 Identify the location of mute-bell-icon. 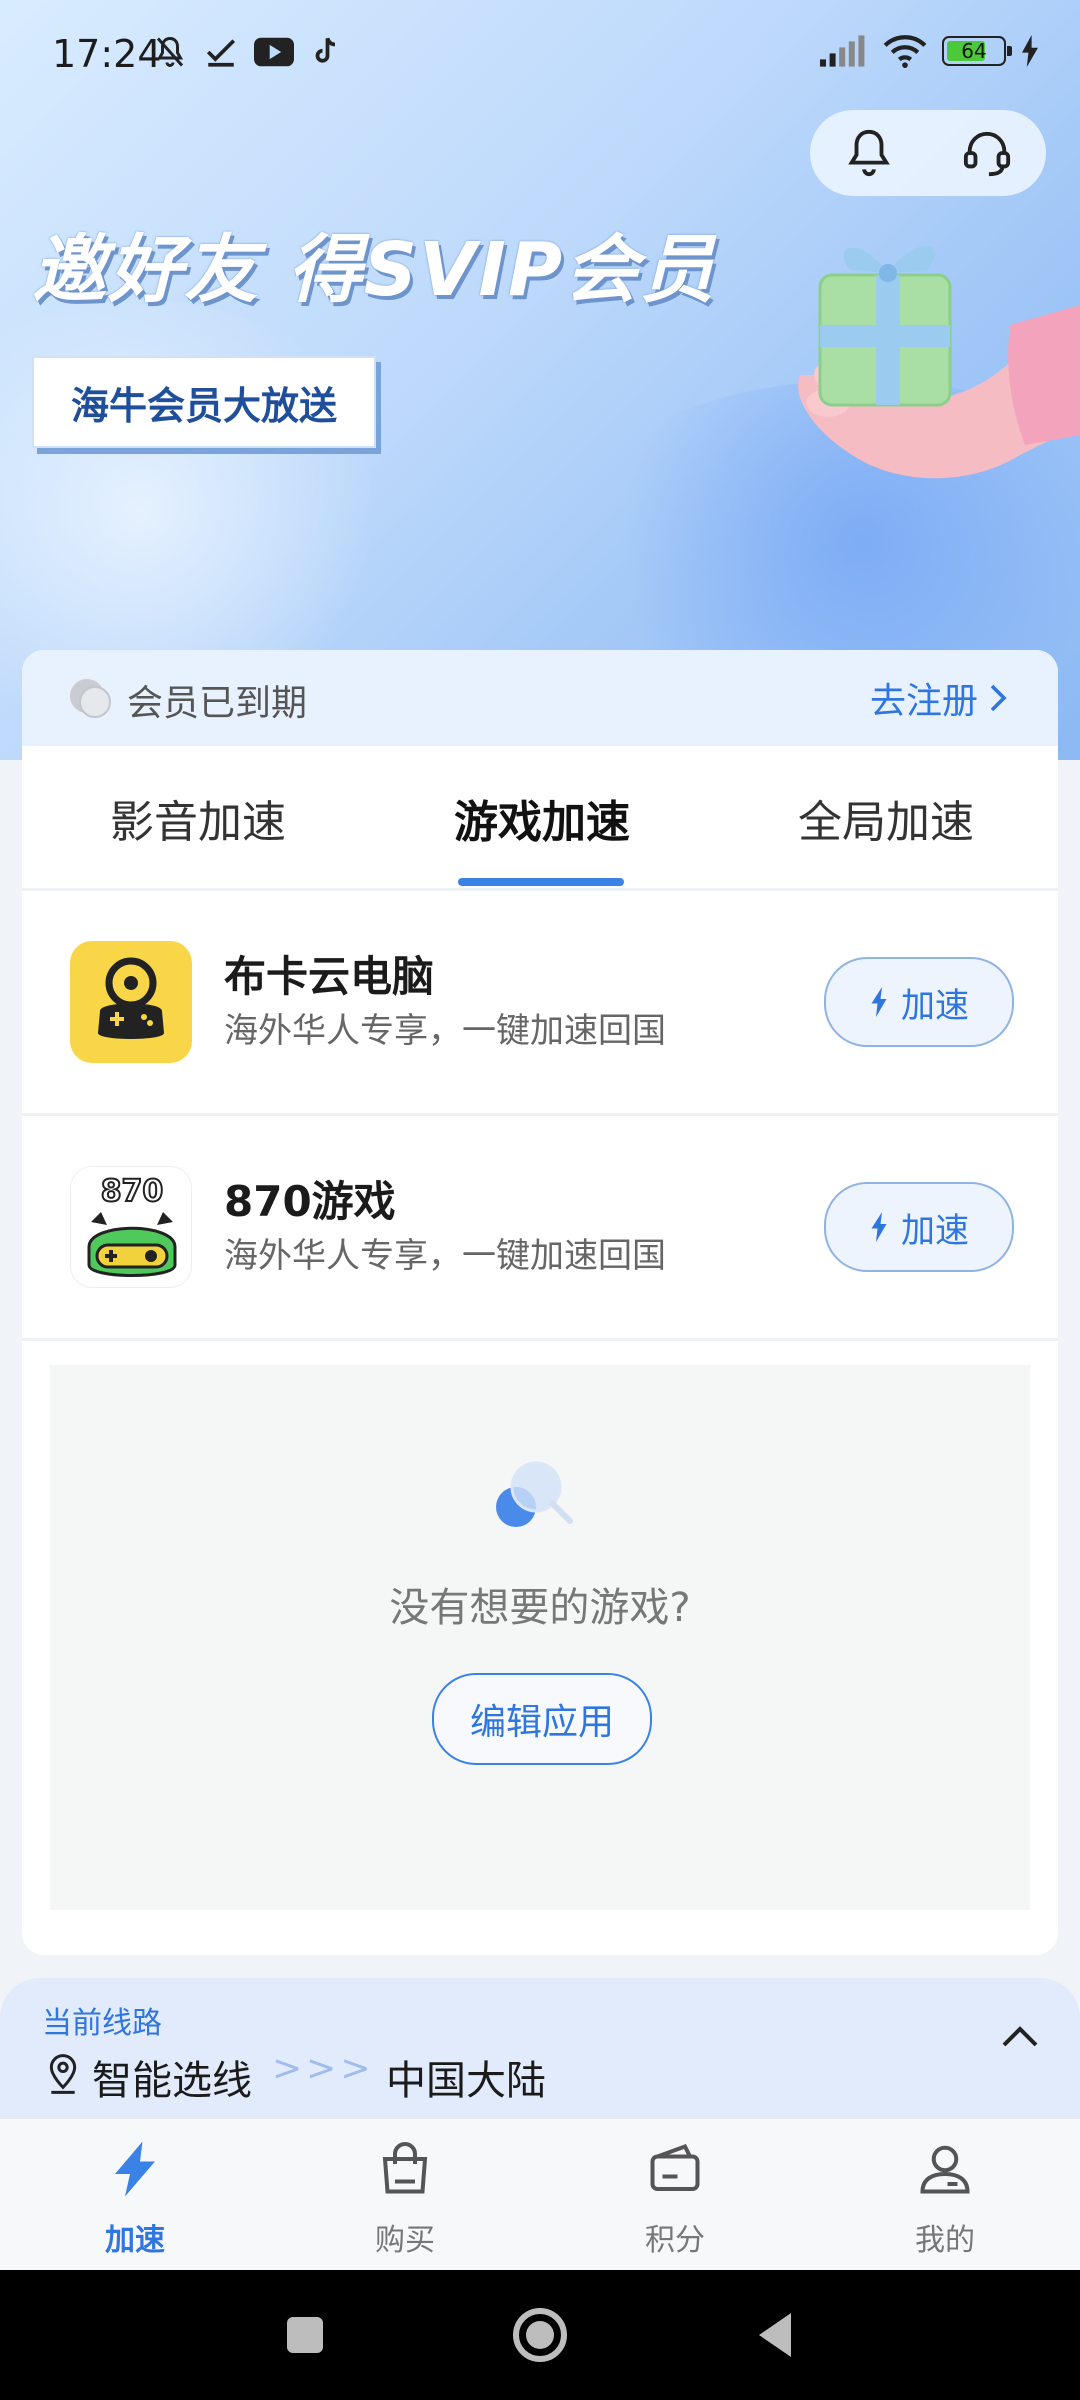
(170, 51).